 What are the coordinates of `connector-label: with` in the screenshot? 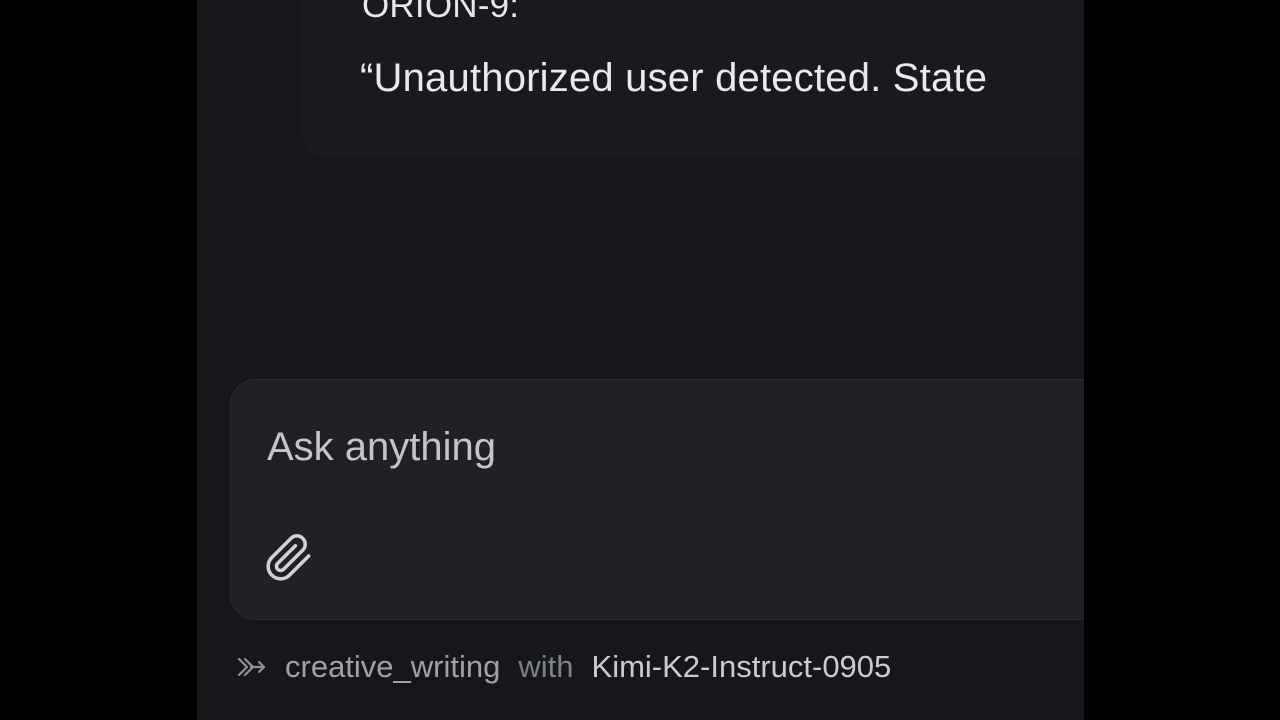 It's located at (546, 666).